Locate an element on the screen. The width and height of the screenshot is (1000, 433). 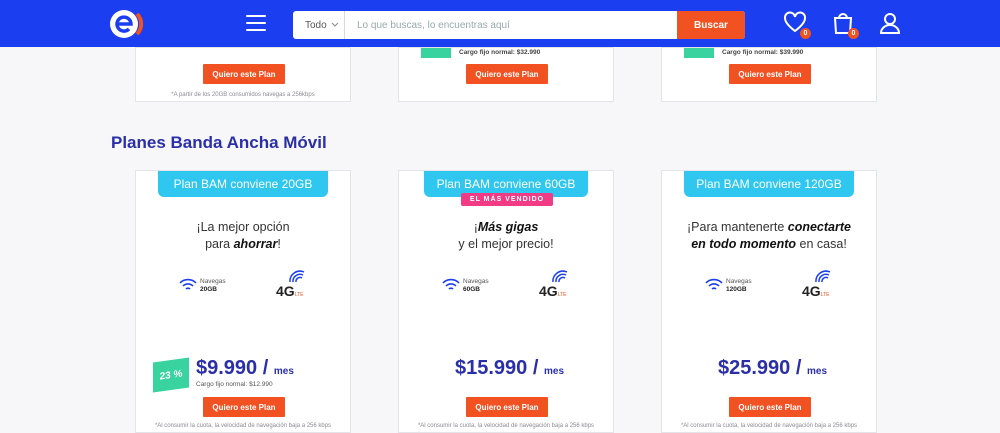
favorites-count-badge: 0 is located at coordinates (805, 33).